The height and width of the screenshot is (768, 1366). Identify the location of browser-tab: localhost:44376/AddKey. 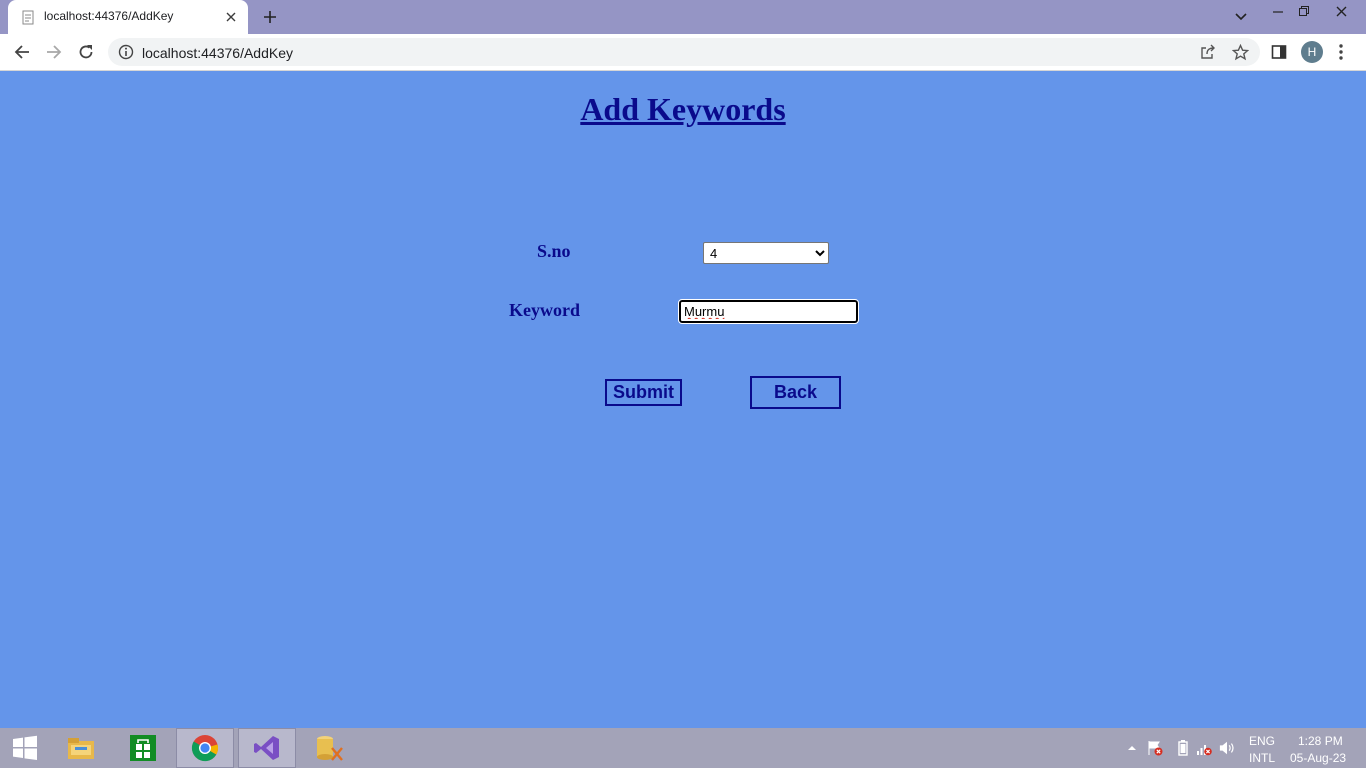
(128, 17).